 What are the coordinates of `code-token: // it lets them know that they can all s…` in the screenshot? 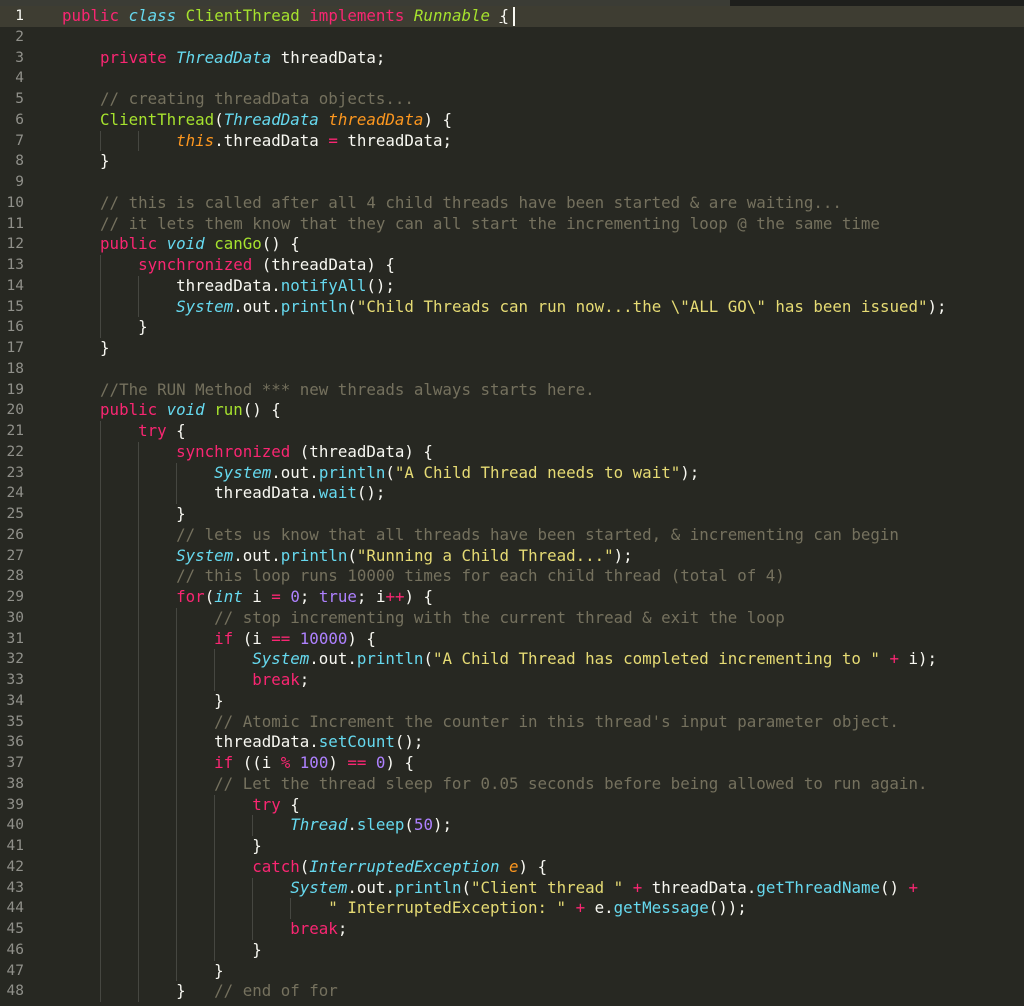 It's located at (490, 223).